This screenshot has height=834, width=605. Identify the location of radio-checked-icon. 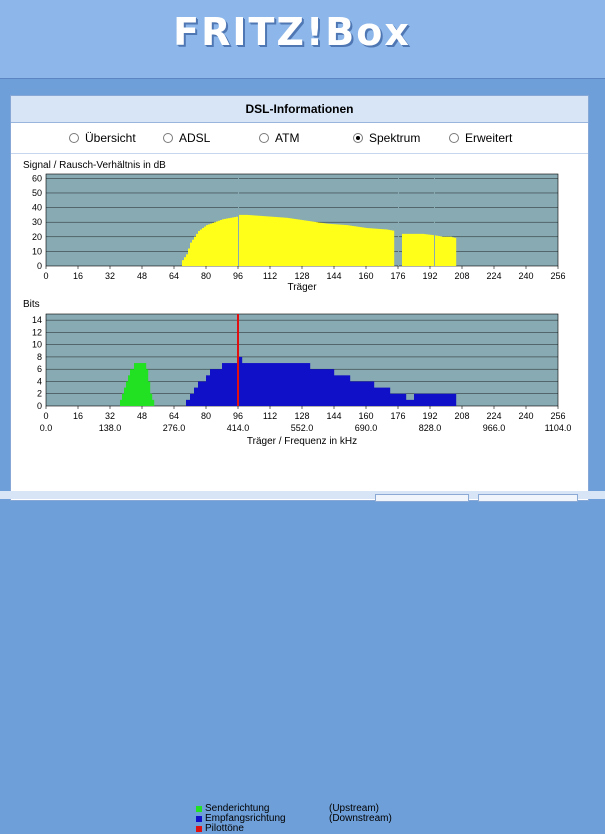
(358, 138).